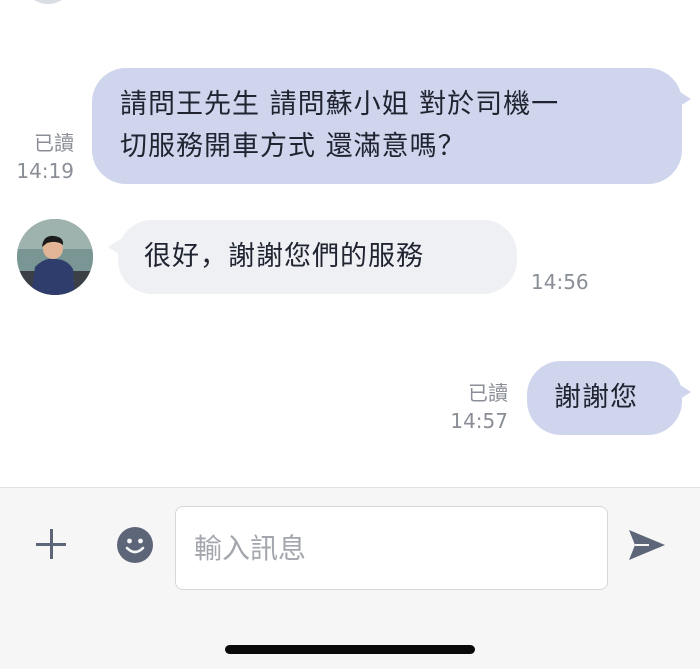 This screenshot has width=700, height=669. Describe the element at coordinates (350, 649) in the screenshot. I see `home-indicator` at that location.